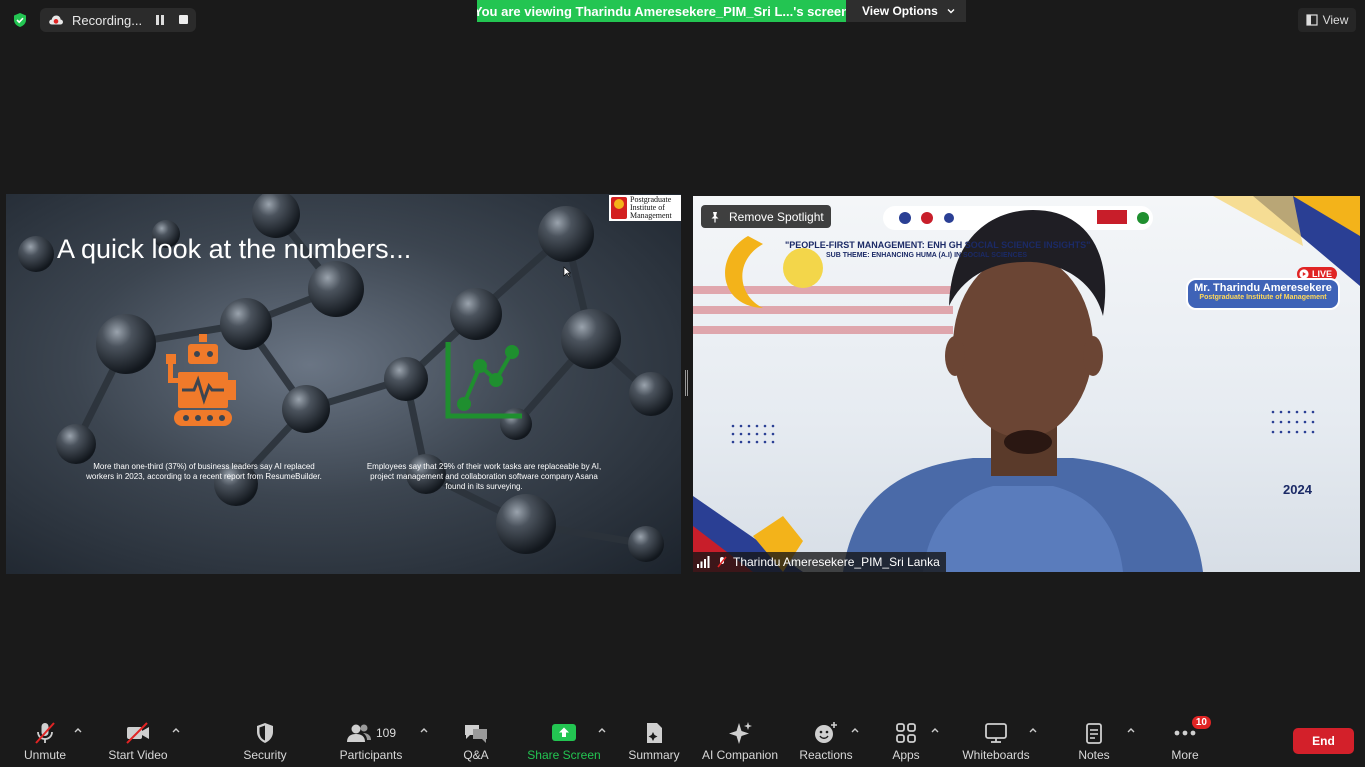  I want to click on start-video-label: Start Video, so click(138, 755).